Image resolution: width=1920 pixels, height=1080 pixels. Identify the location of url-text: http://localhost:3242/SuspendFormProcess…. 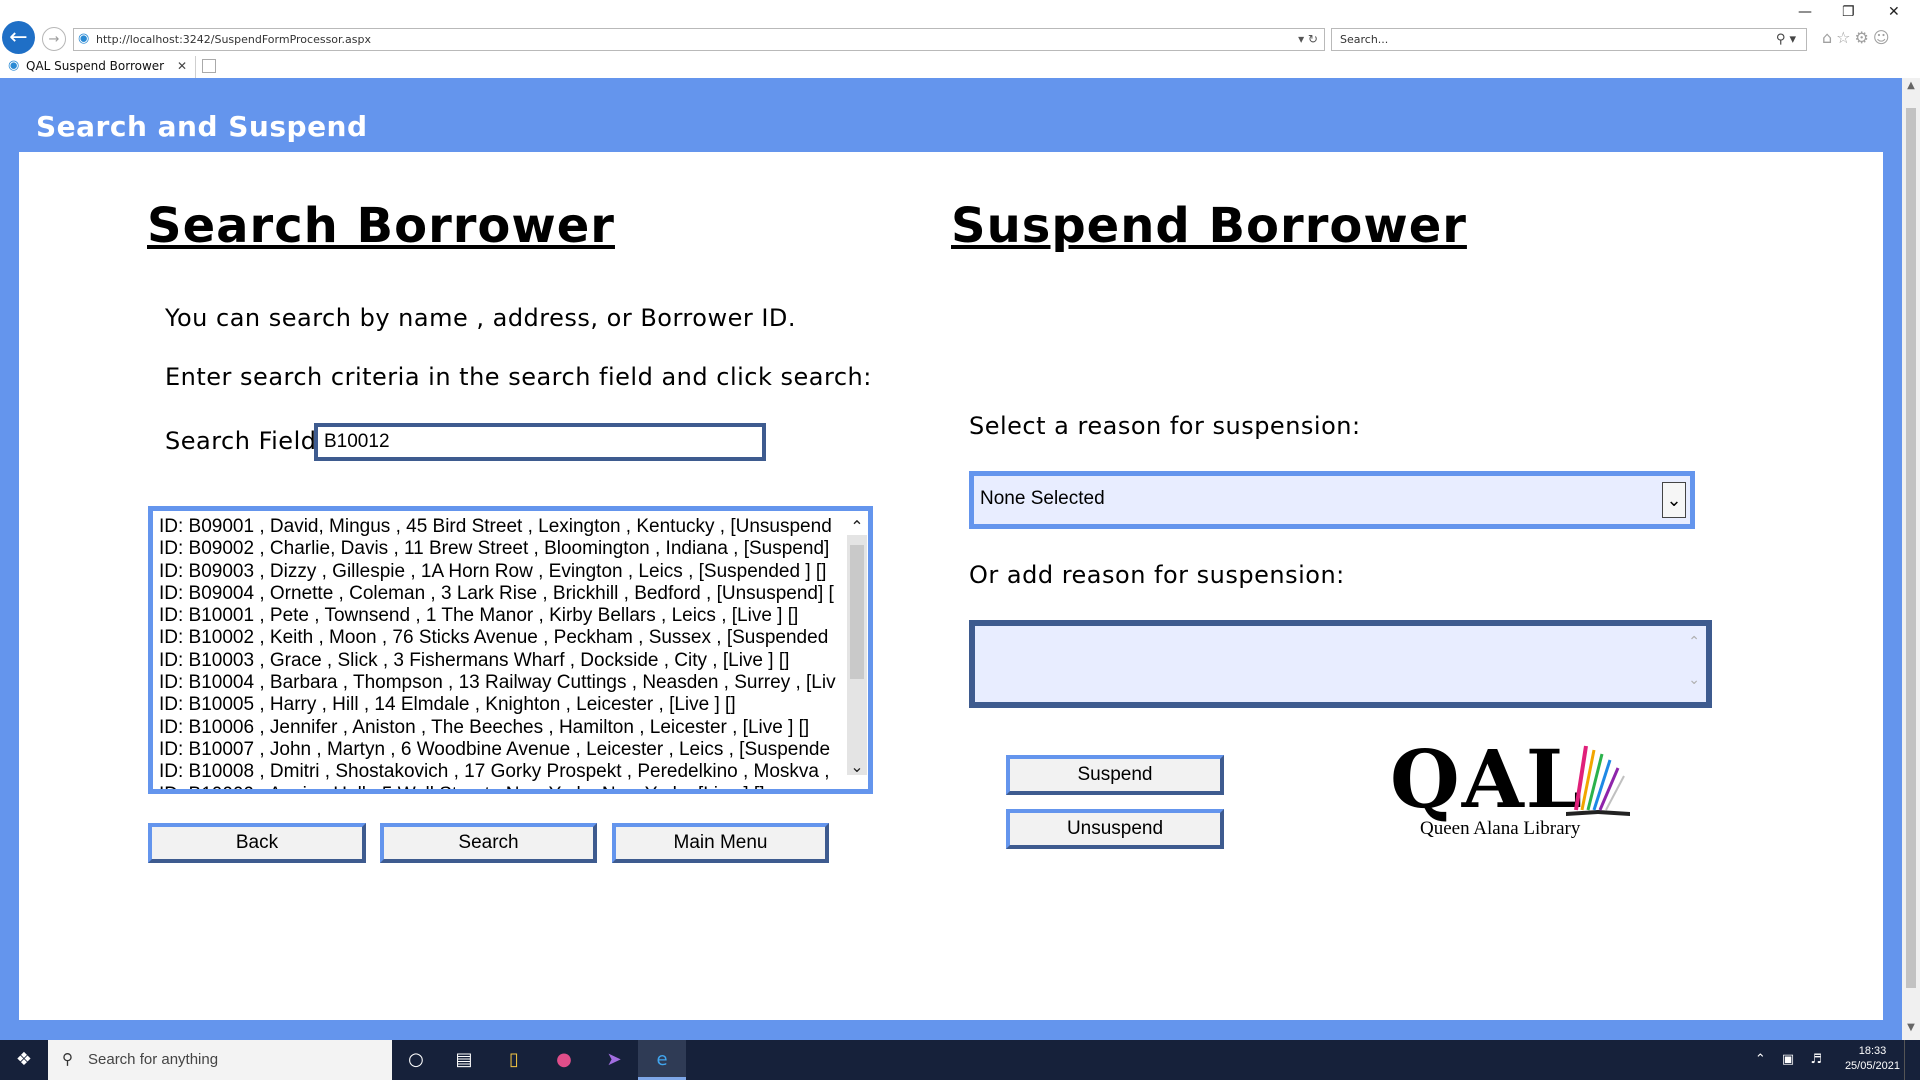
(233, 39).